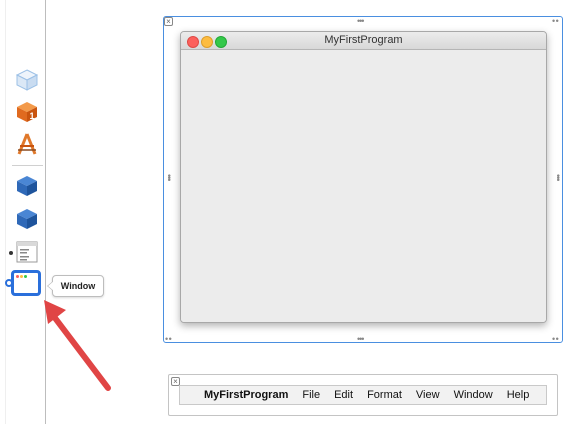 This screenshot has width=570, height=424. I want to click on resize-handle-bottom-left: • •, so click(168, 339).